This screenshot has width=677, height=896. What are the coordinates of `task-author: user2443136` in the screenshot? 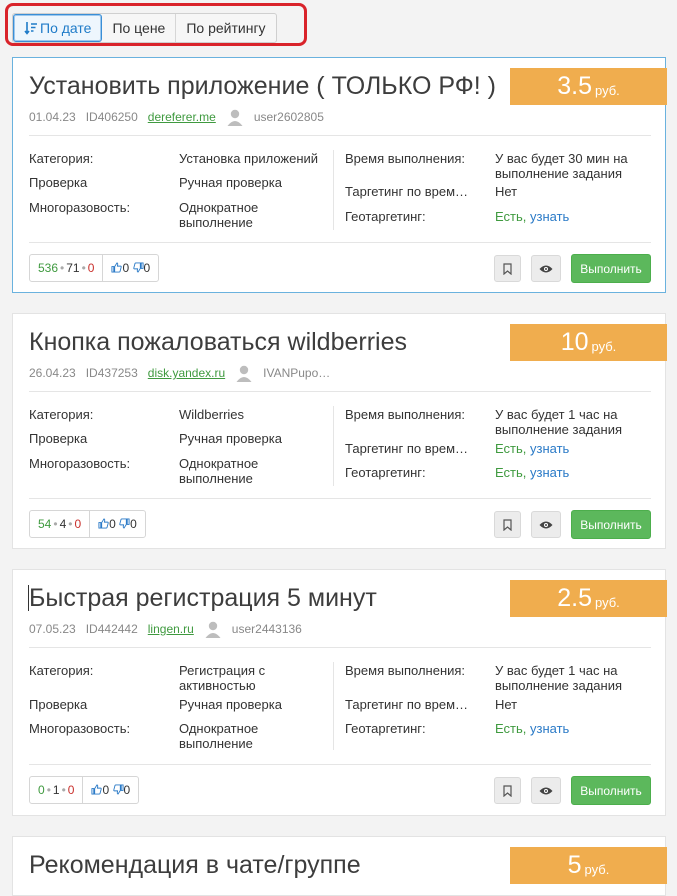 It's located at (267, 629).